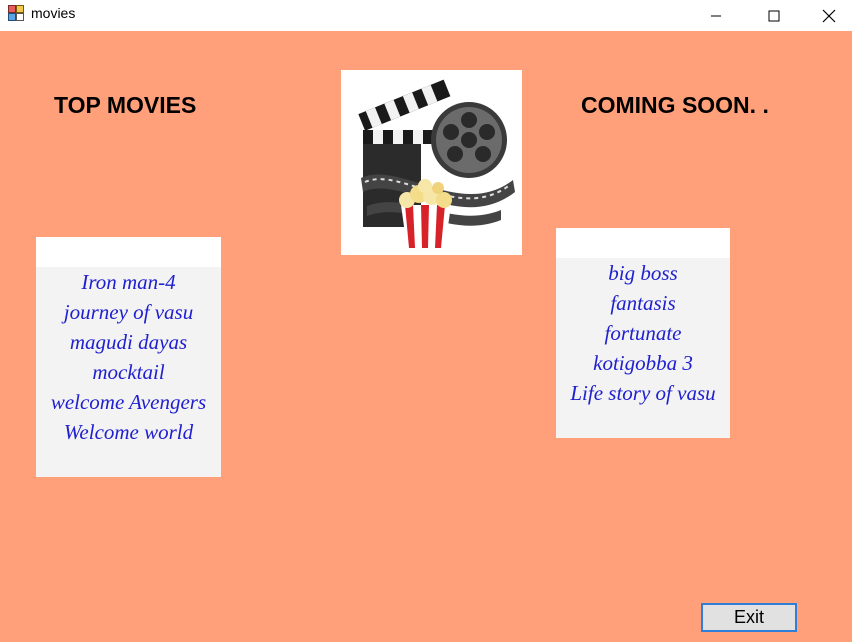  I want to click on list-item: welcome Avengers, so click(128, 402).